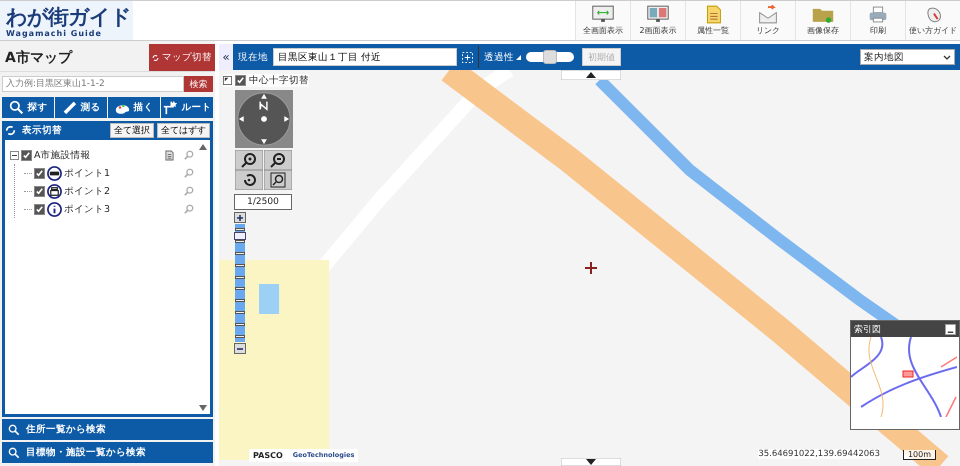 This screenshot has width=960, height=466. What do you see at coordinates (819, 454) in the screenshot?
I see `coordinates-text: 35.64691022,139.69442063` at bounding box center [819, 454].